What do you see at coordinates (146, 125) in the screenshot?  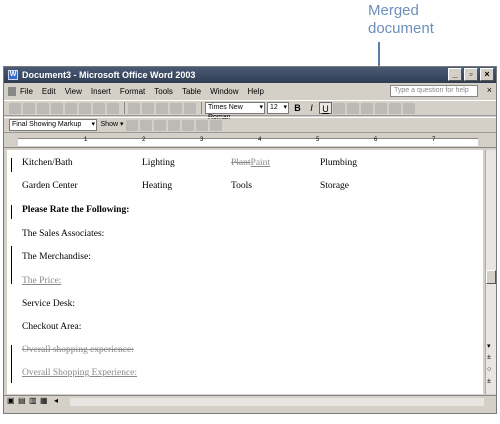 I see `next-change-icon` at bounding box center [146, 125].